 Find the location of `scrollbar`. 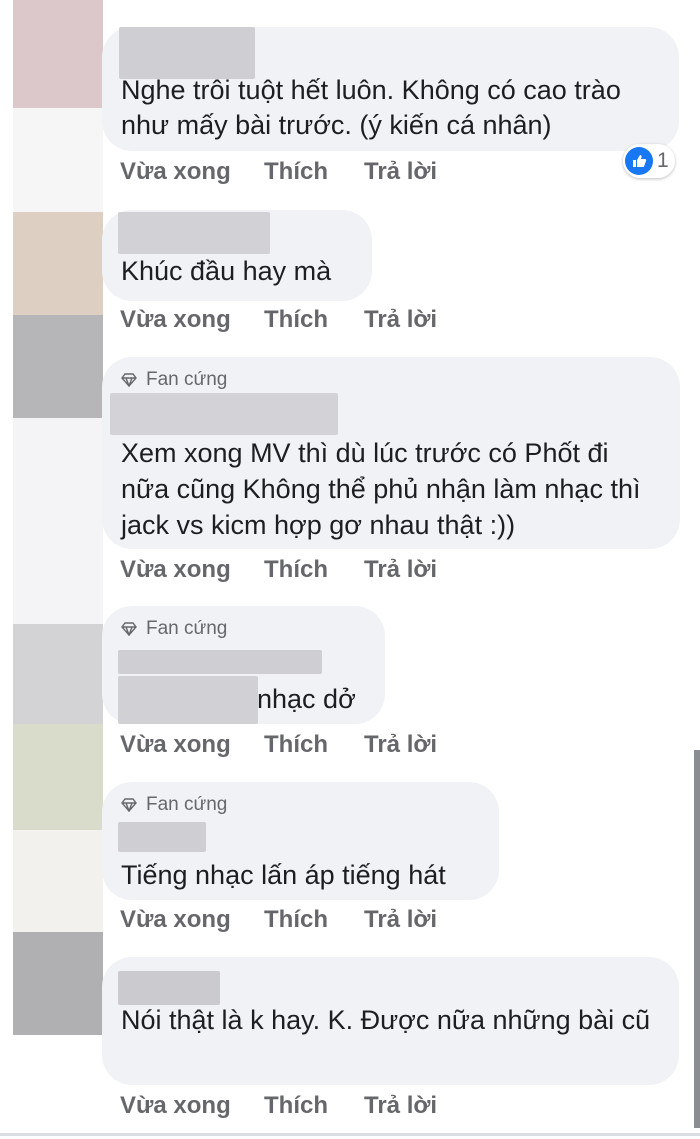

scrollbar is located at coordinates (697, 939).